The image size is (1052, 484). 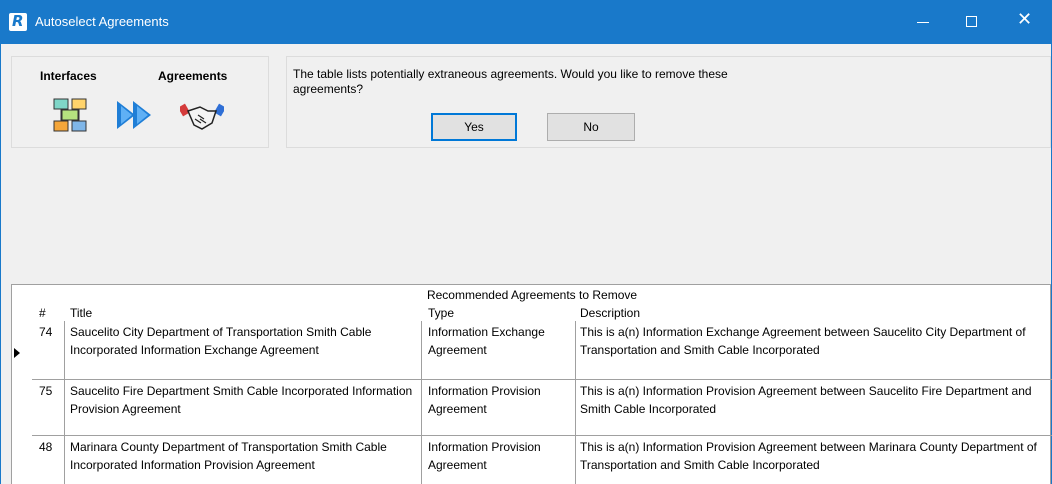 What do you see at coordinates (46, 391) in the screenshot?
I see `row-number: 75` at bounding box center [46, 391].